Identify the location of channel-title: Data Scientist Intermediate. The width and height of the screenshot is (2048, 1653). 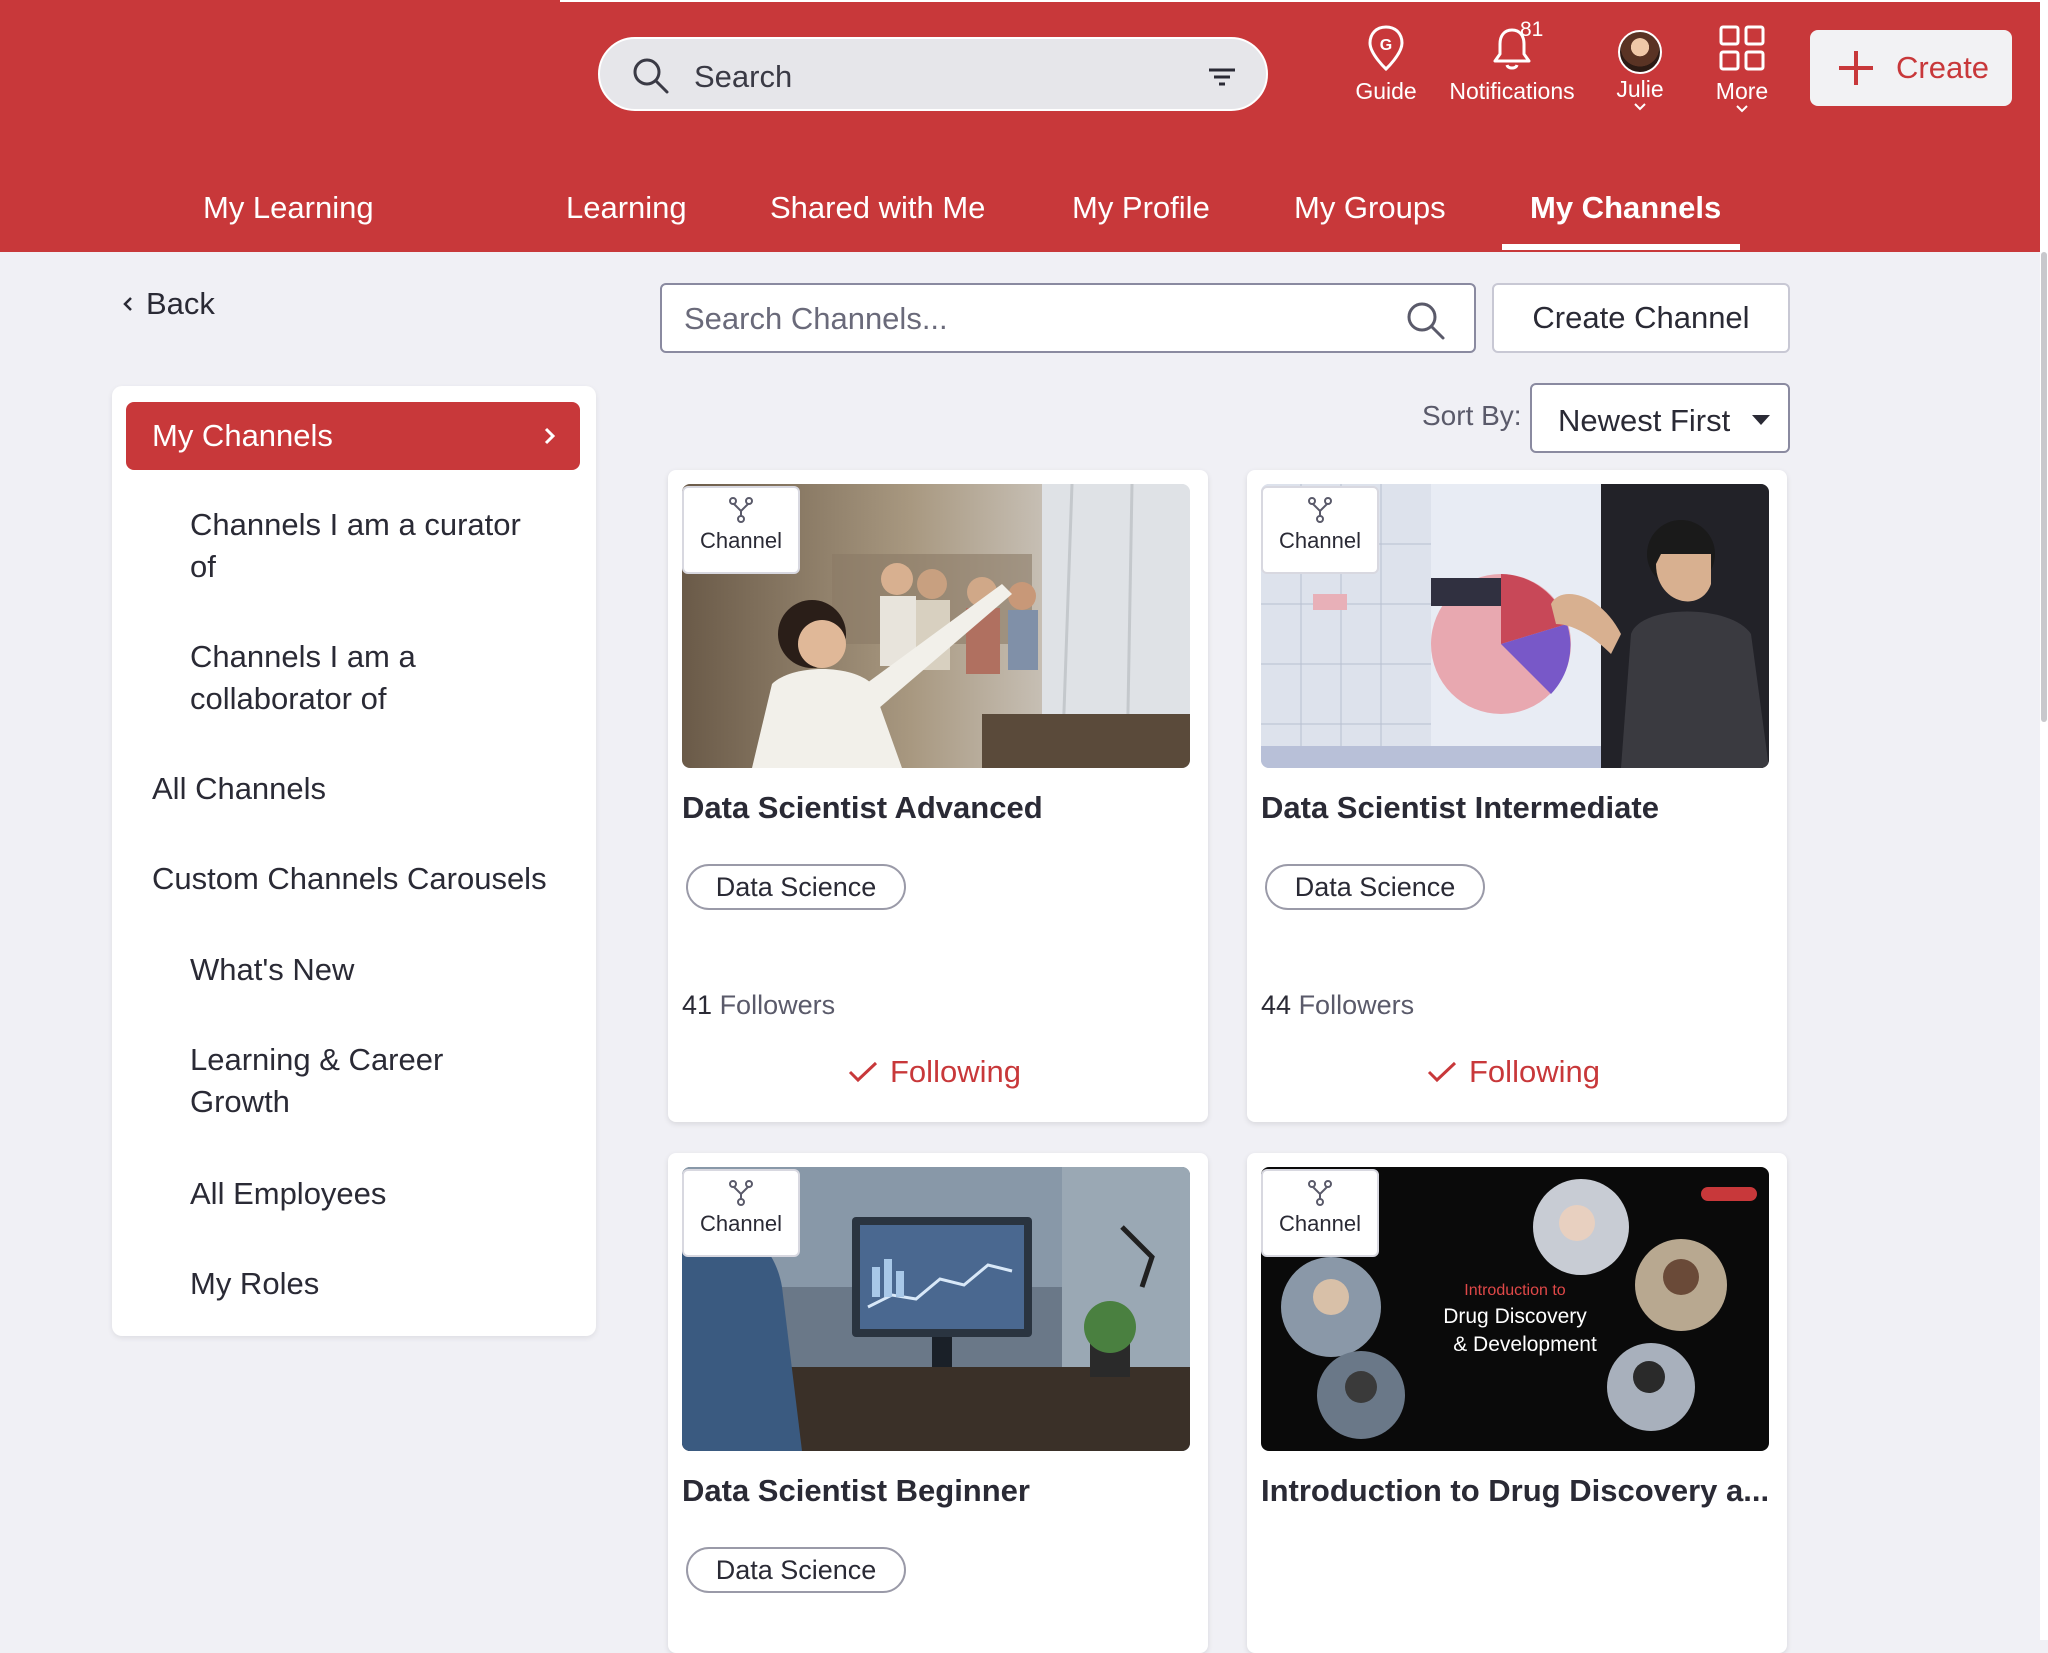
(1516, 808).